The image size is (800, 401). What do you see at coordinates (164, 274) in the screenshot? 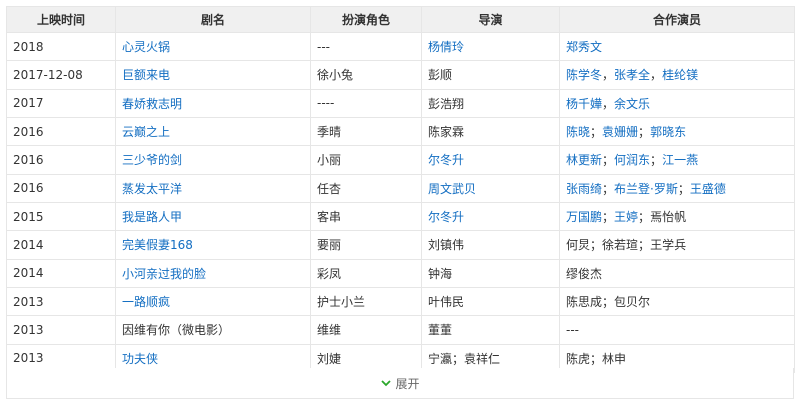
I see `title-link: 小河亲过我的脸` at bounding box center [164, 274].